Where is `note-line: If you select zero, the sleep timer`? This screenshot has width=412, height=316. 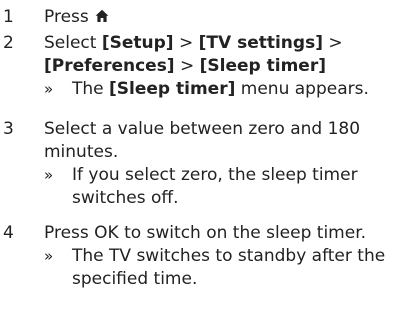
note-line: If you select zero, the sleep timer is located at coordinates (215, 175).